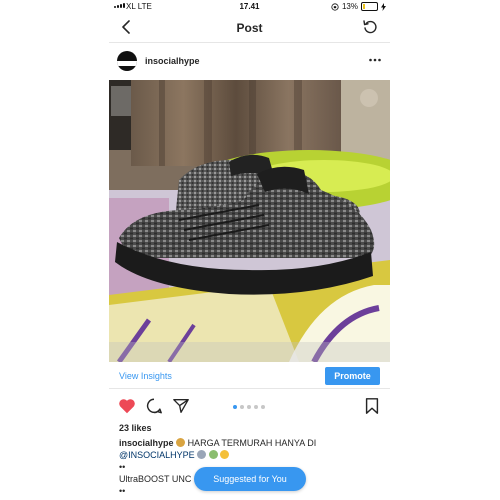 The width and height of the screenshot is (500, 500). I want to click on money-bag-emoji-icon, so click(181, 442).